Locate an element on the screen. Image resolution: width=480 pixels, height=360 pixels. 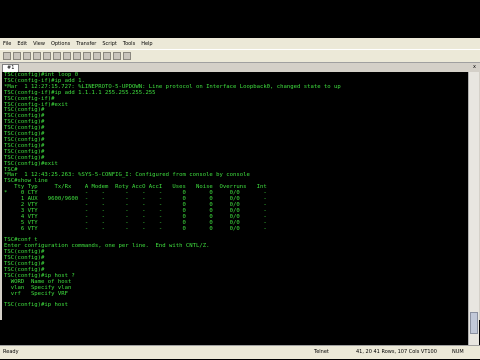
print-icon is located at coordinates (87, 56).